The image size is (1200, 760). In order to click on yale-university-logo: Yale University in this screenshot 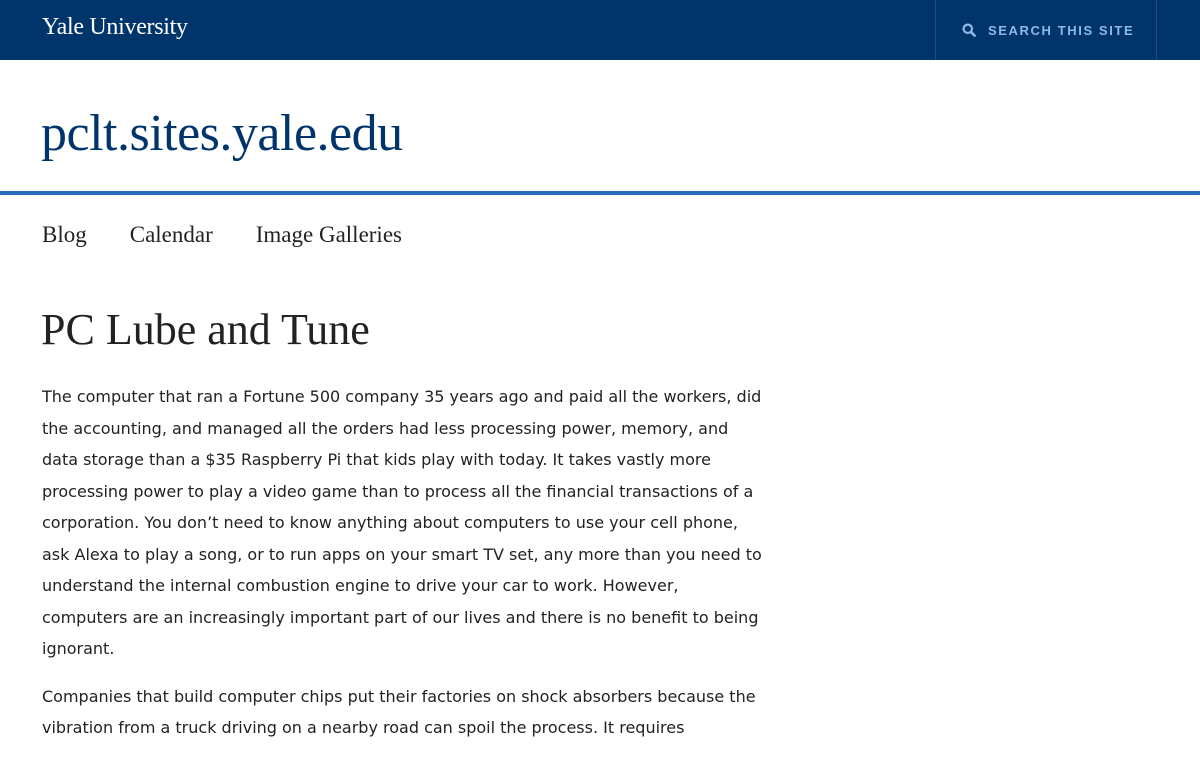, I will do `click(115, 27)`.